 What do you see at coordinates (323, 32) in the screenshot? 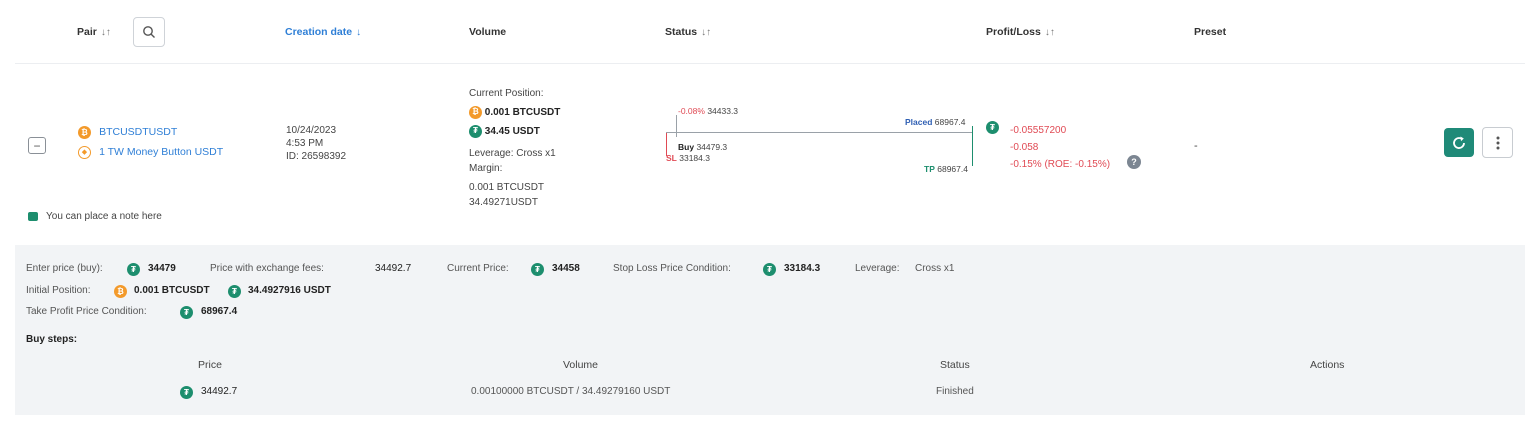
I see `column-header-creation-date: Creation date ↓` at bounding box center [323, 32].